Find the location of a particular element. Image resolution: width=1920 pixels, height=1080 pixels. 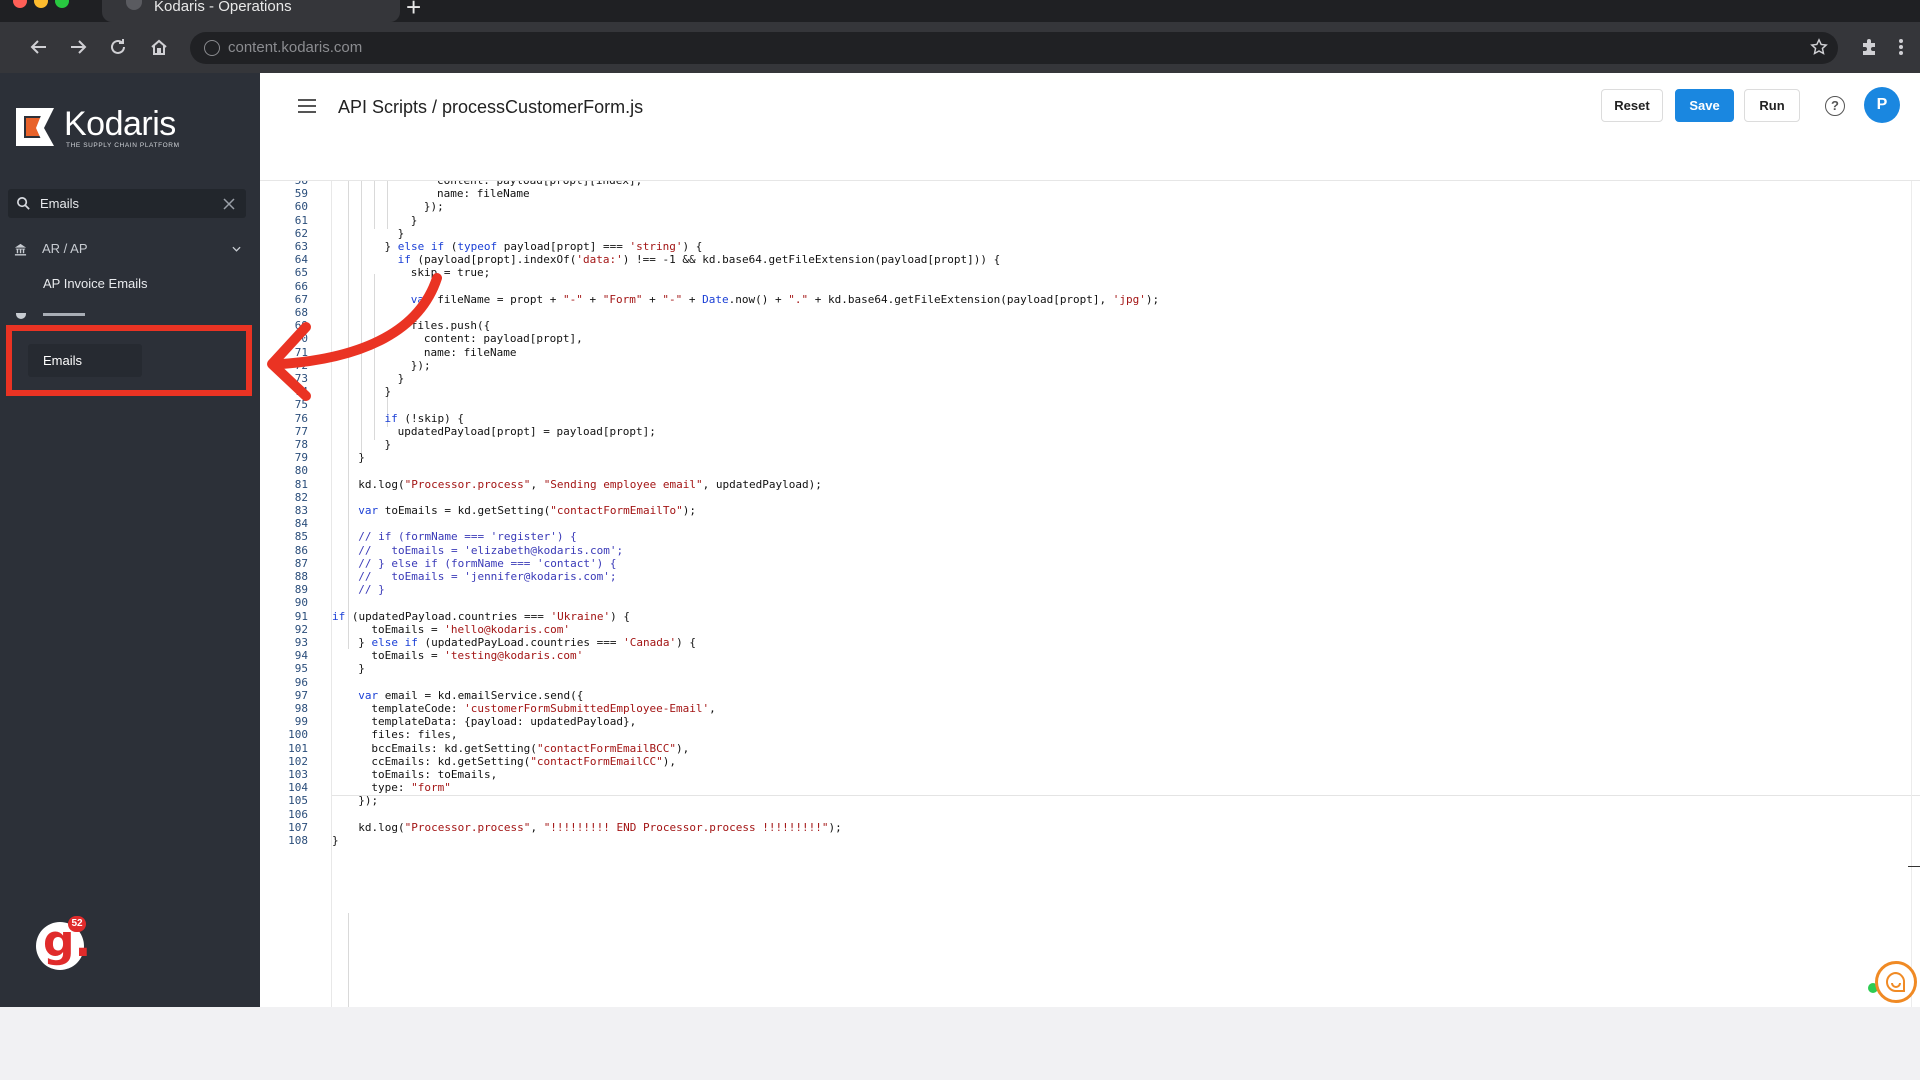

chat-bubble-icon is located at coordinates (1896, 981).